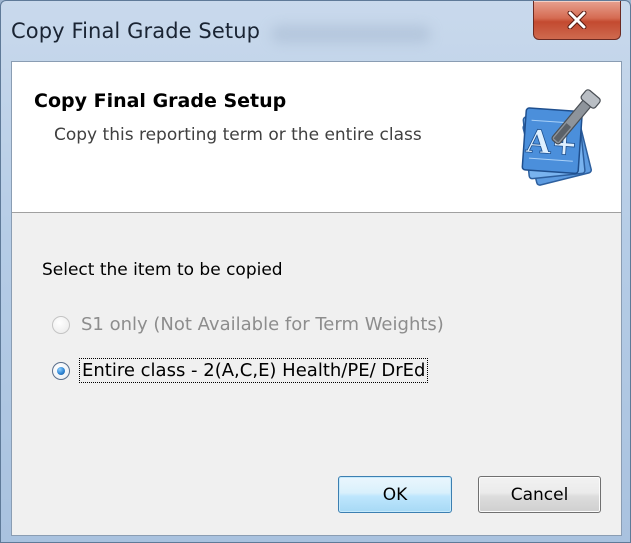 The image size is (631, 543). Describe the element at coordinates (136, 31) in the screenshot. I see `window-title: Copy Final Grade Setup` at that location.